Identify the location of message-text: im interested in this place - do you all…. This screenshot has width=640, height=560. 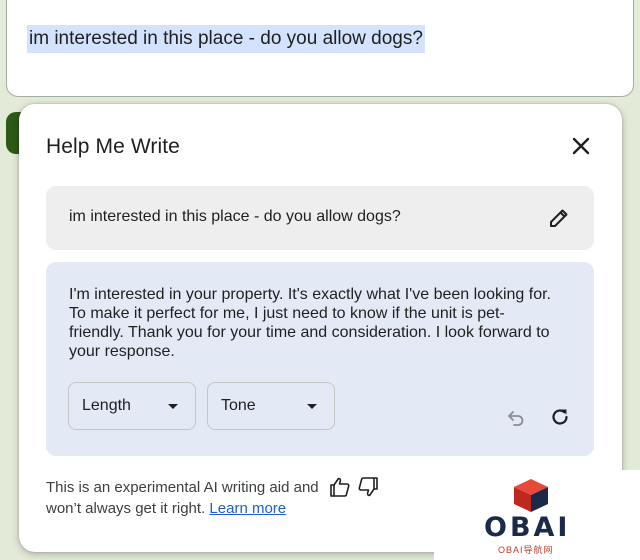
(226, 39).